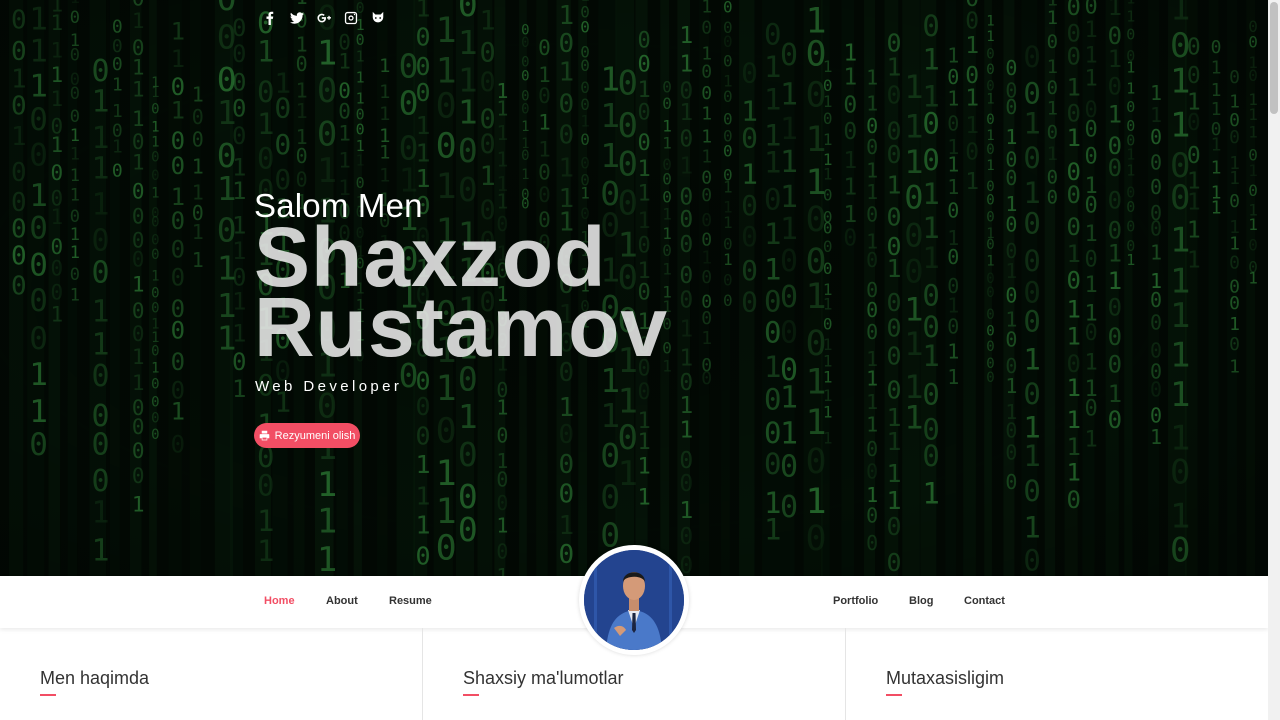  I want to click on scrollbar-thumb, so click(1274, 58).